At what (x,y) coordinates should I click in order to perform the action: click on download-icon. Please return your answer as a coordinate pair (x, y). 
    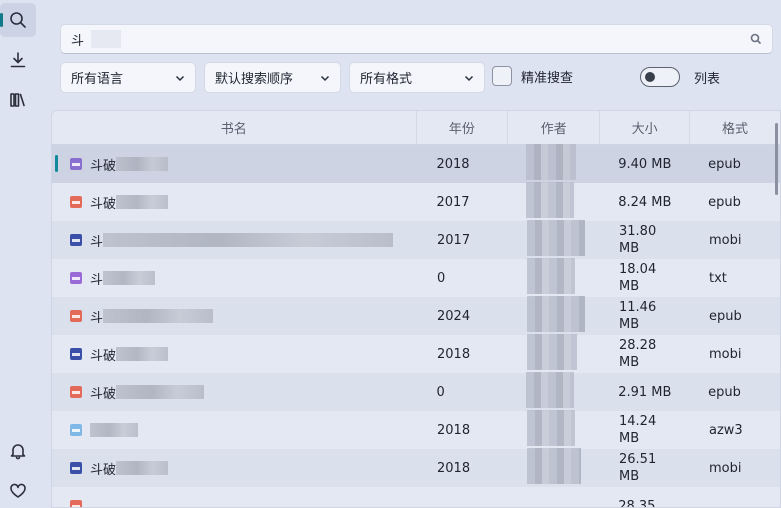
    Looking at the image, I should click on (18, 60).